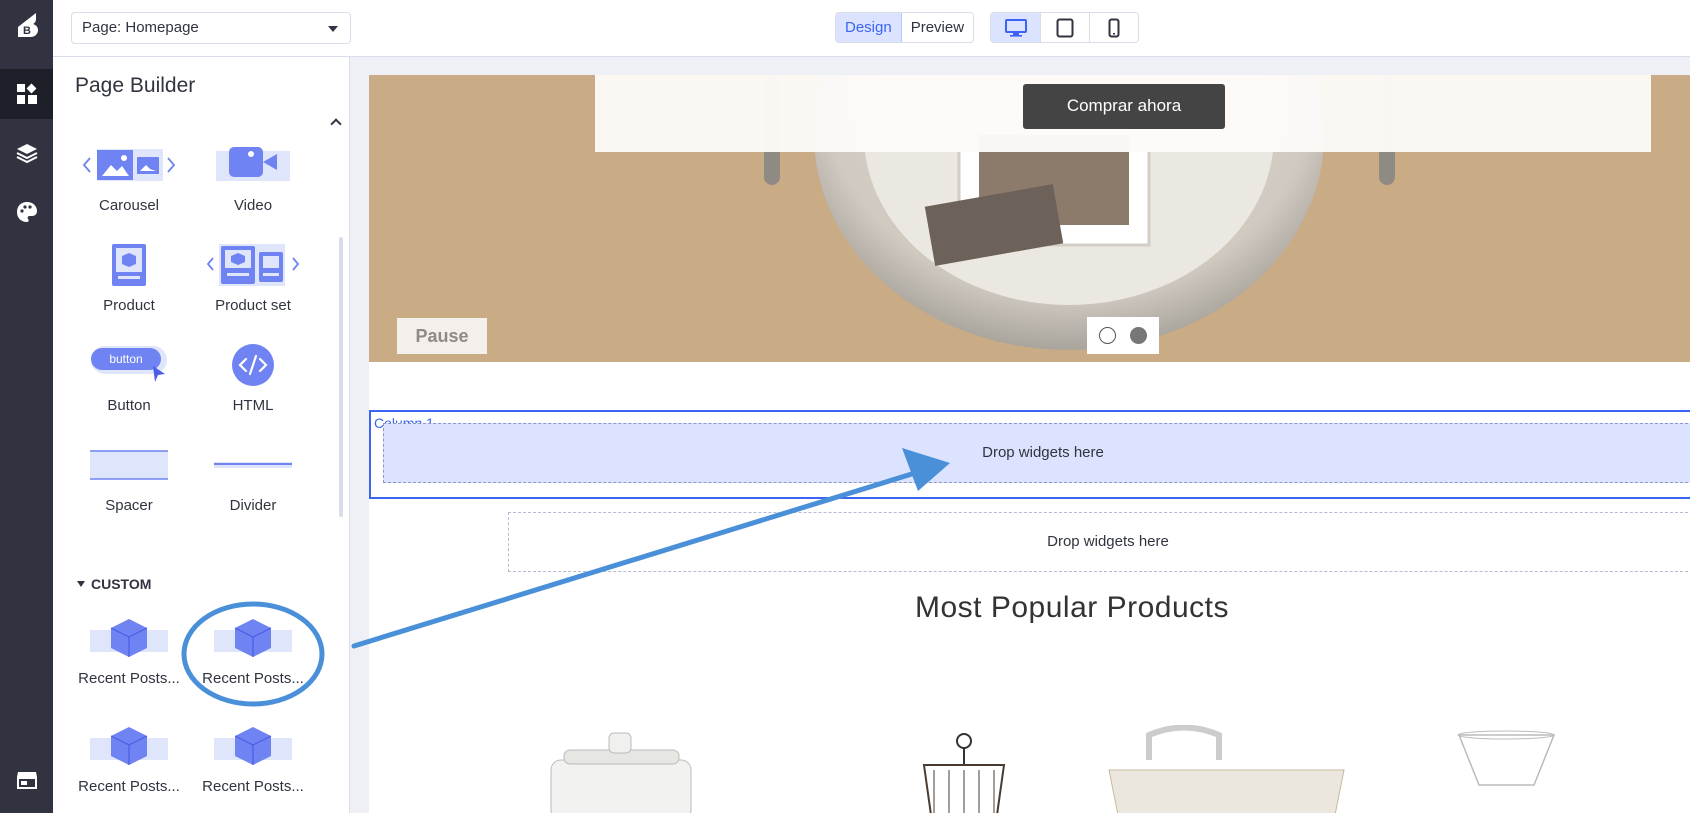 The height and width of the screenshot is (813, 1690). I want to click on page-select: Page: Homepage, so click(211, 28).